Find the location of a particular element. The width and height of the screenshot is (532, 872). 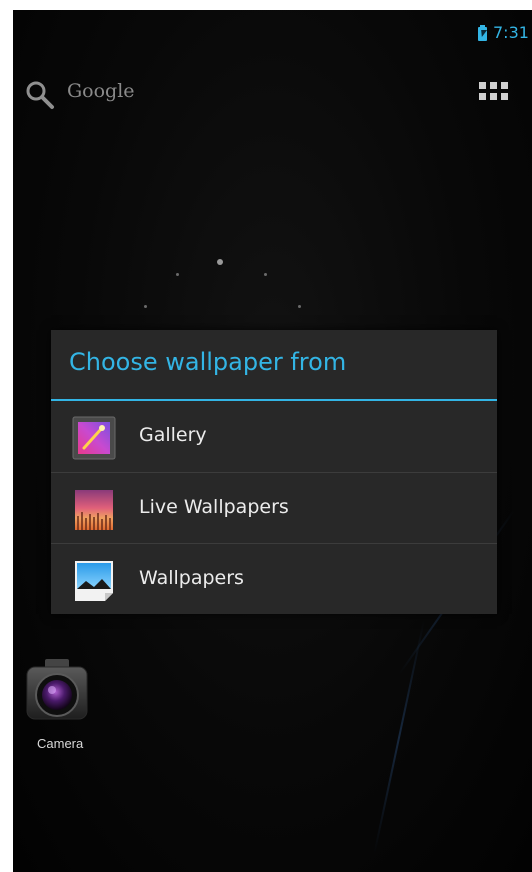

status-bar: 7:31 is located at coordinates (272, 35).